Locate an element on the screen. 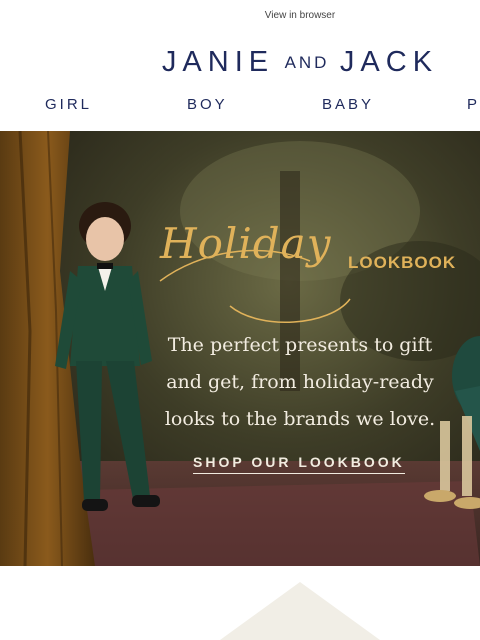  logo-word-and: AND is located at coordinates (307, 62).